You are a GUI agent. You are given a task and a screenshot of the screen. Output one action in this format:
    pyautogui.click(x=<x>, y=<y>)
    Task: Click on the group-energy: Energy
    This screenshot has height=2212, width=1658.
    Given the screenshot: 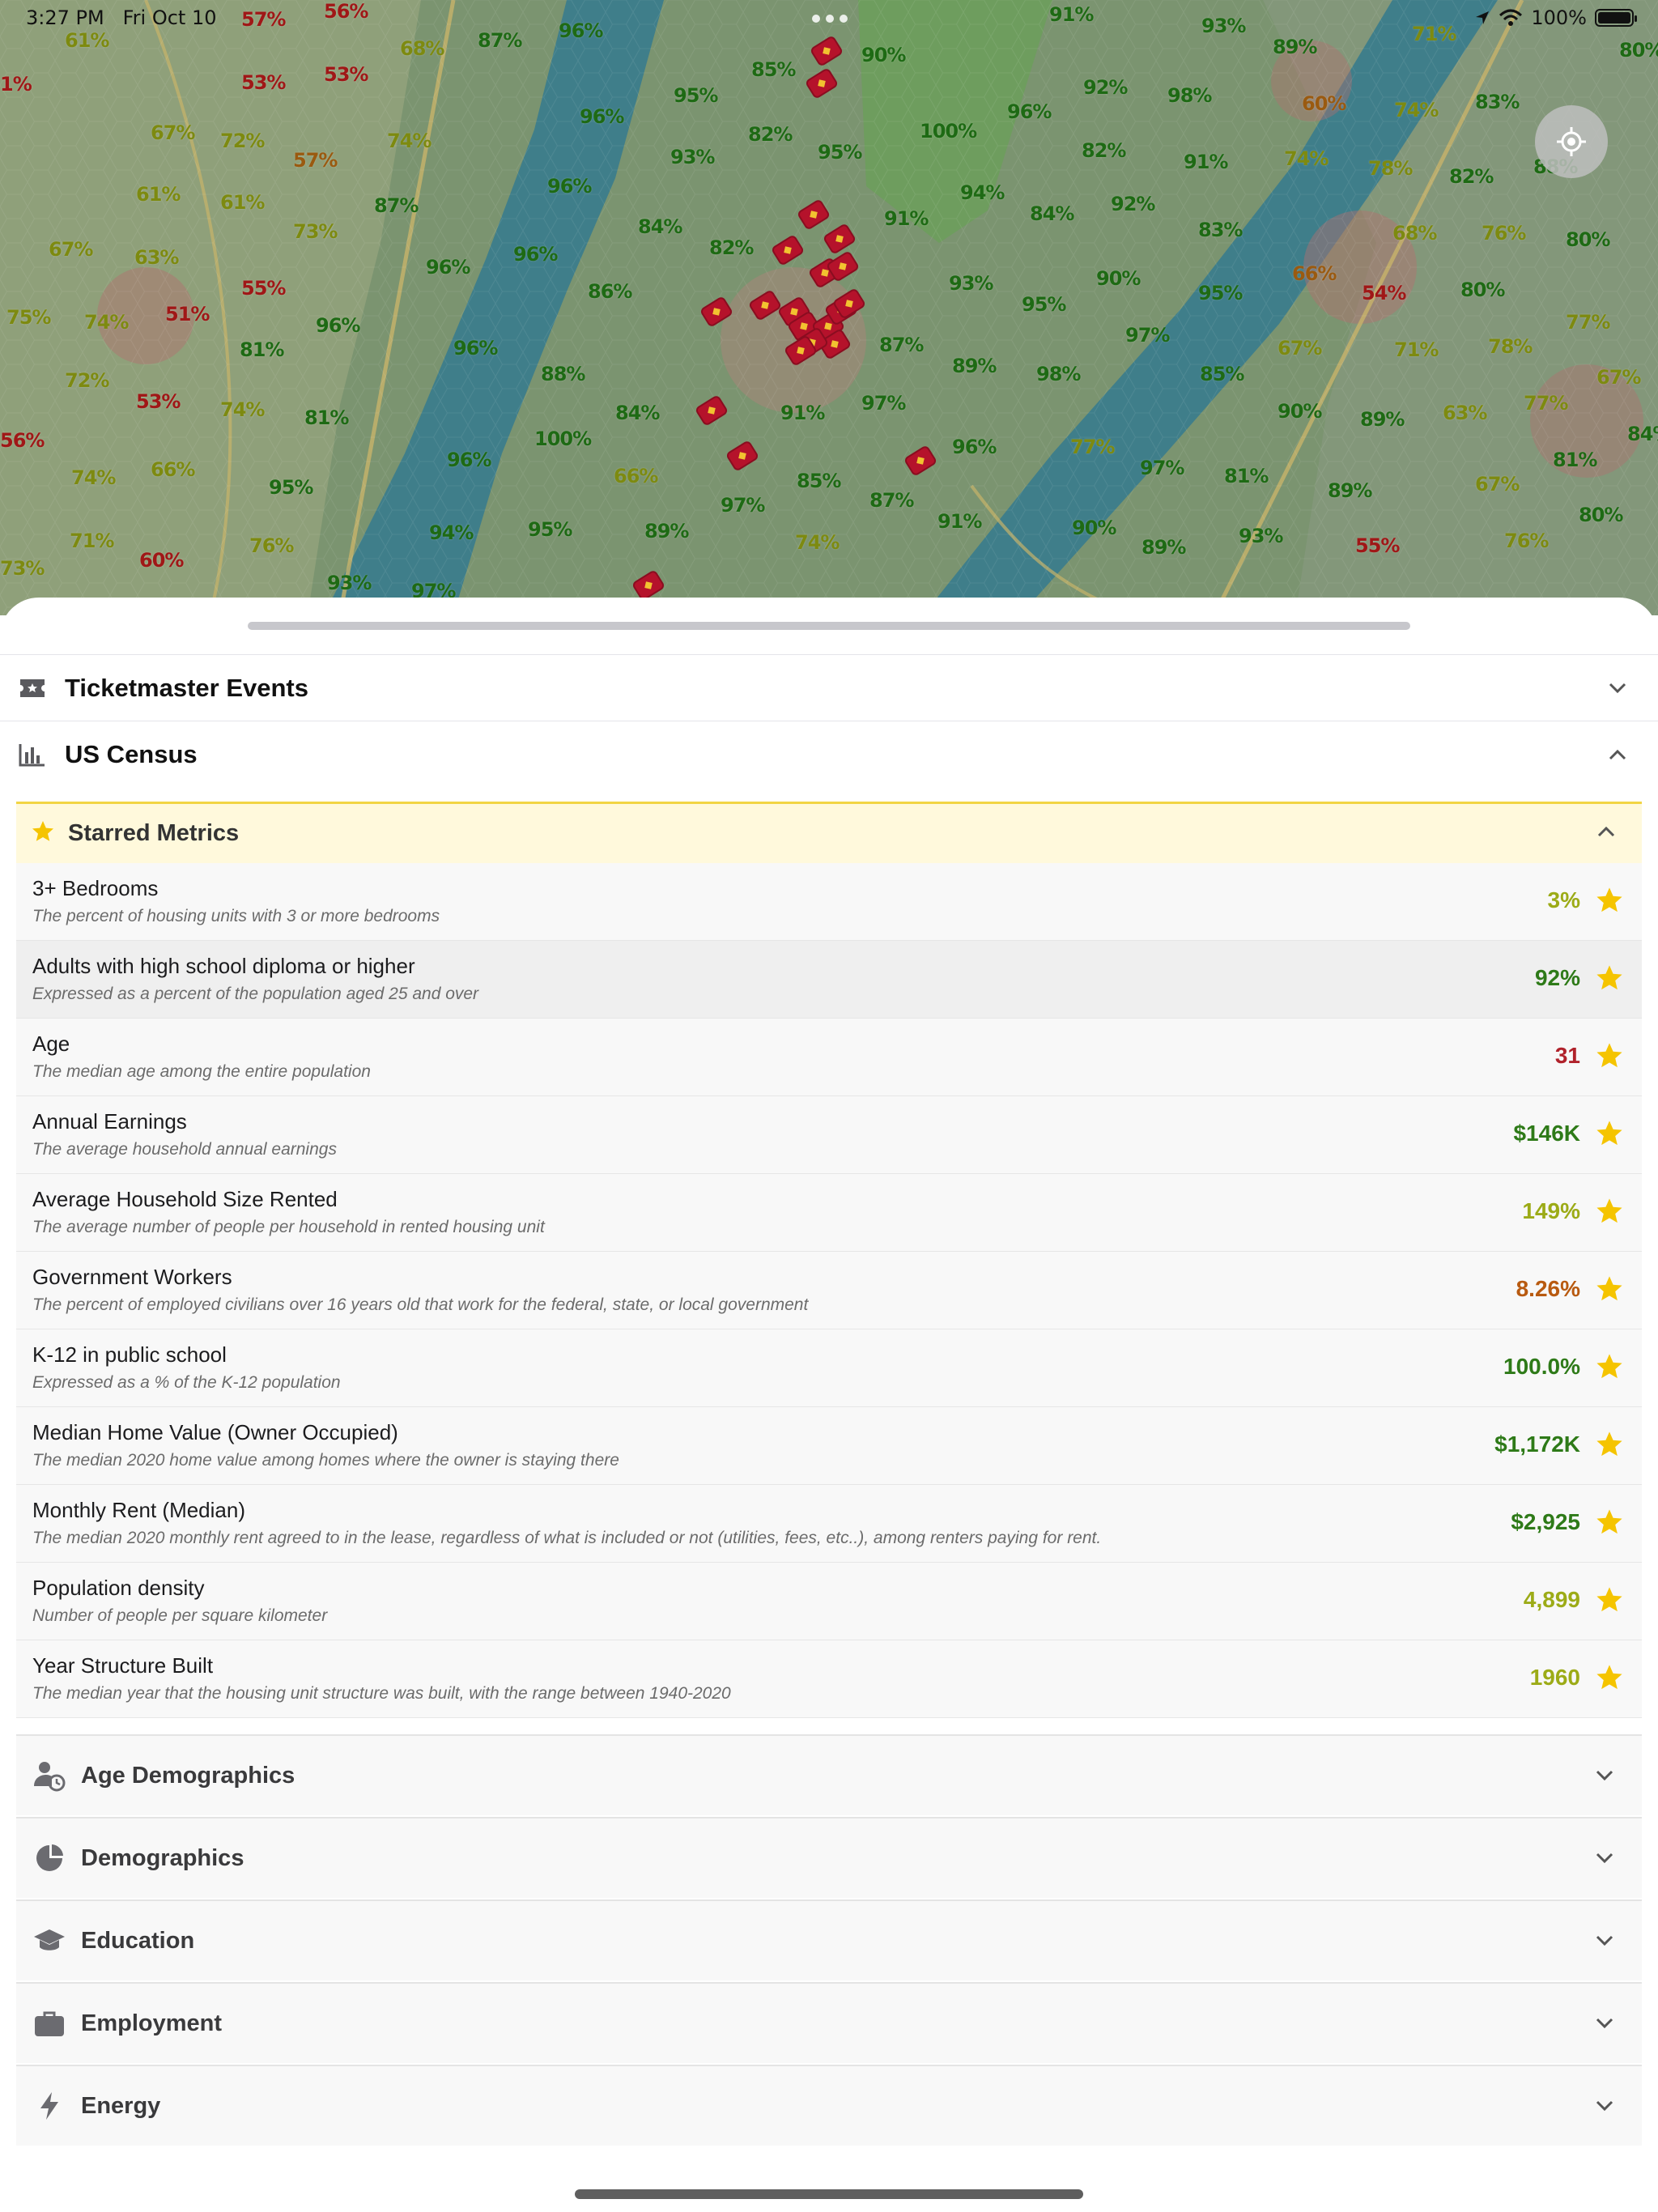 What is the action you would take?
    pyautogui.click(x=829, y=2105)
    